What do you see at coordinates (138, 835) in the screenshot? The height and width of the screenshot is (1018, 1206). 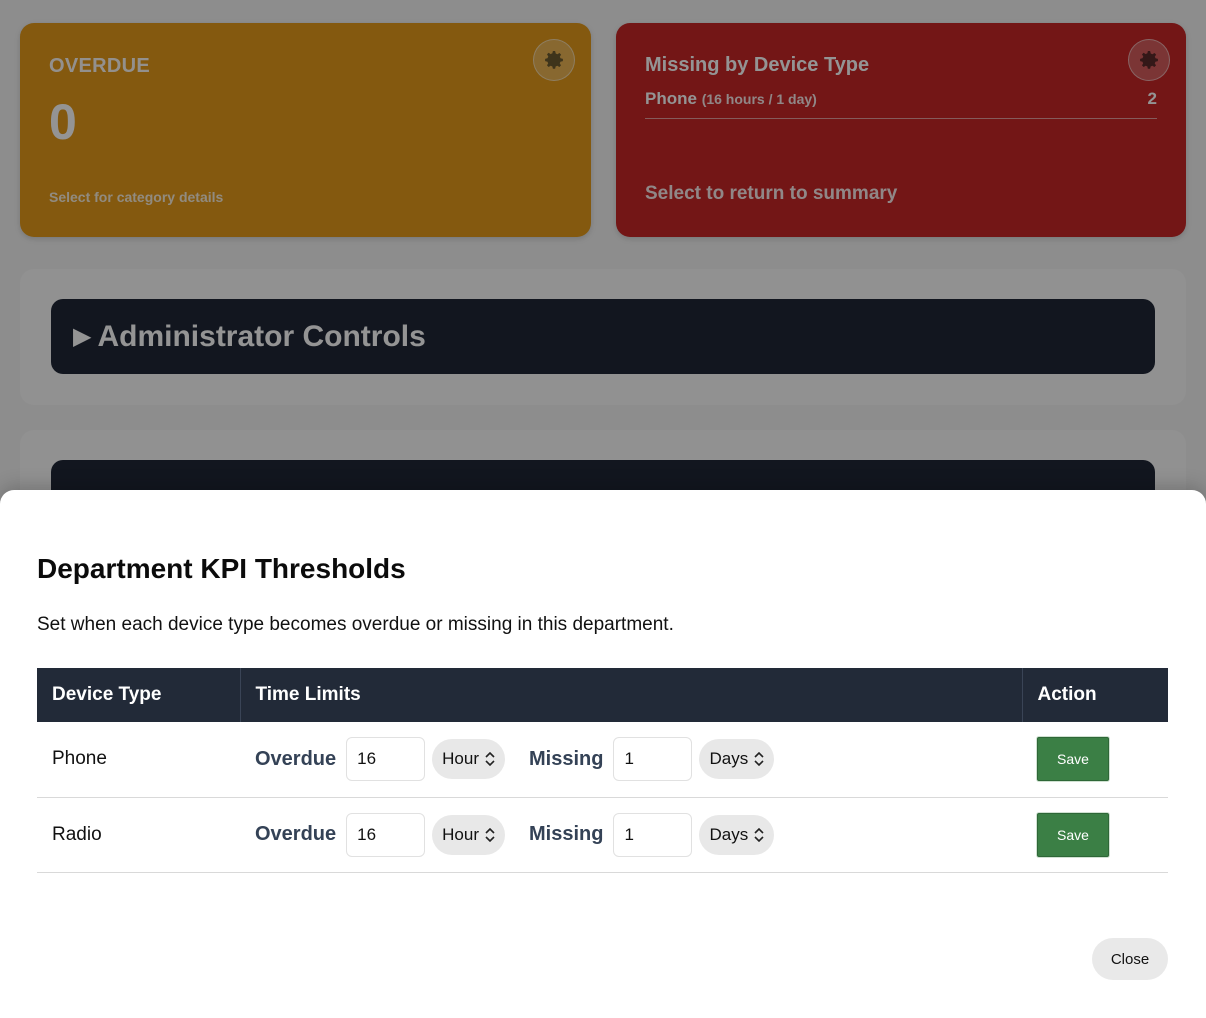 I see `device-type-cell: Radio` at bounding box center [138, 835].